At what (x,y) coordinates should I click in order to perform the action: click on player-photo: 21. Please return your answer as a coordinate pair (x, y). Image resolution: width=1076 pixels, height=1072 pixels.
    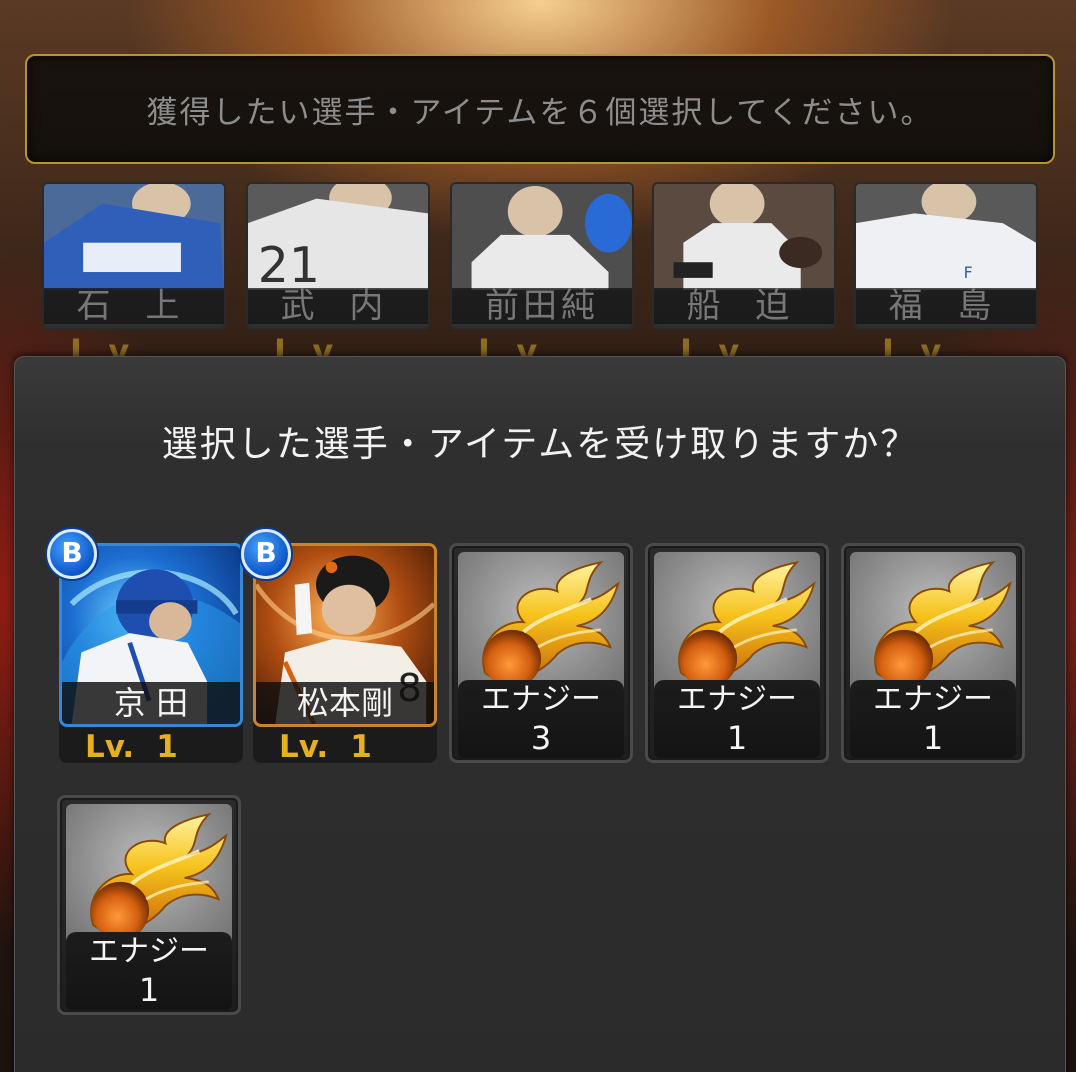
    Looking at the image, I should click on (338, 237).